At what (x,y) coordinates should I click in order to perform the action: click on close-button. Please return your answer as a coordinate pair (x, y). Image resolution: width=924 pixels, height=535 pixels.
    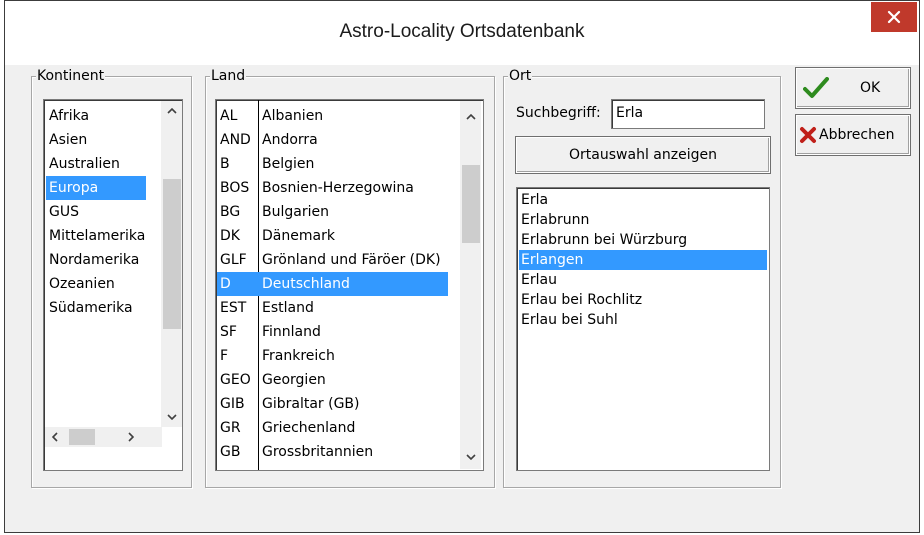
    Looking at the image, I should click on (894, 17).